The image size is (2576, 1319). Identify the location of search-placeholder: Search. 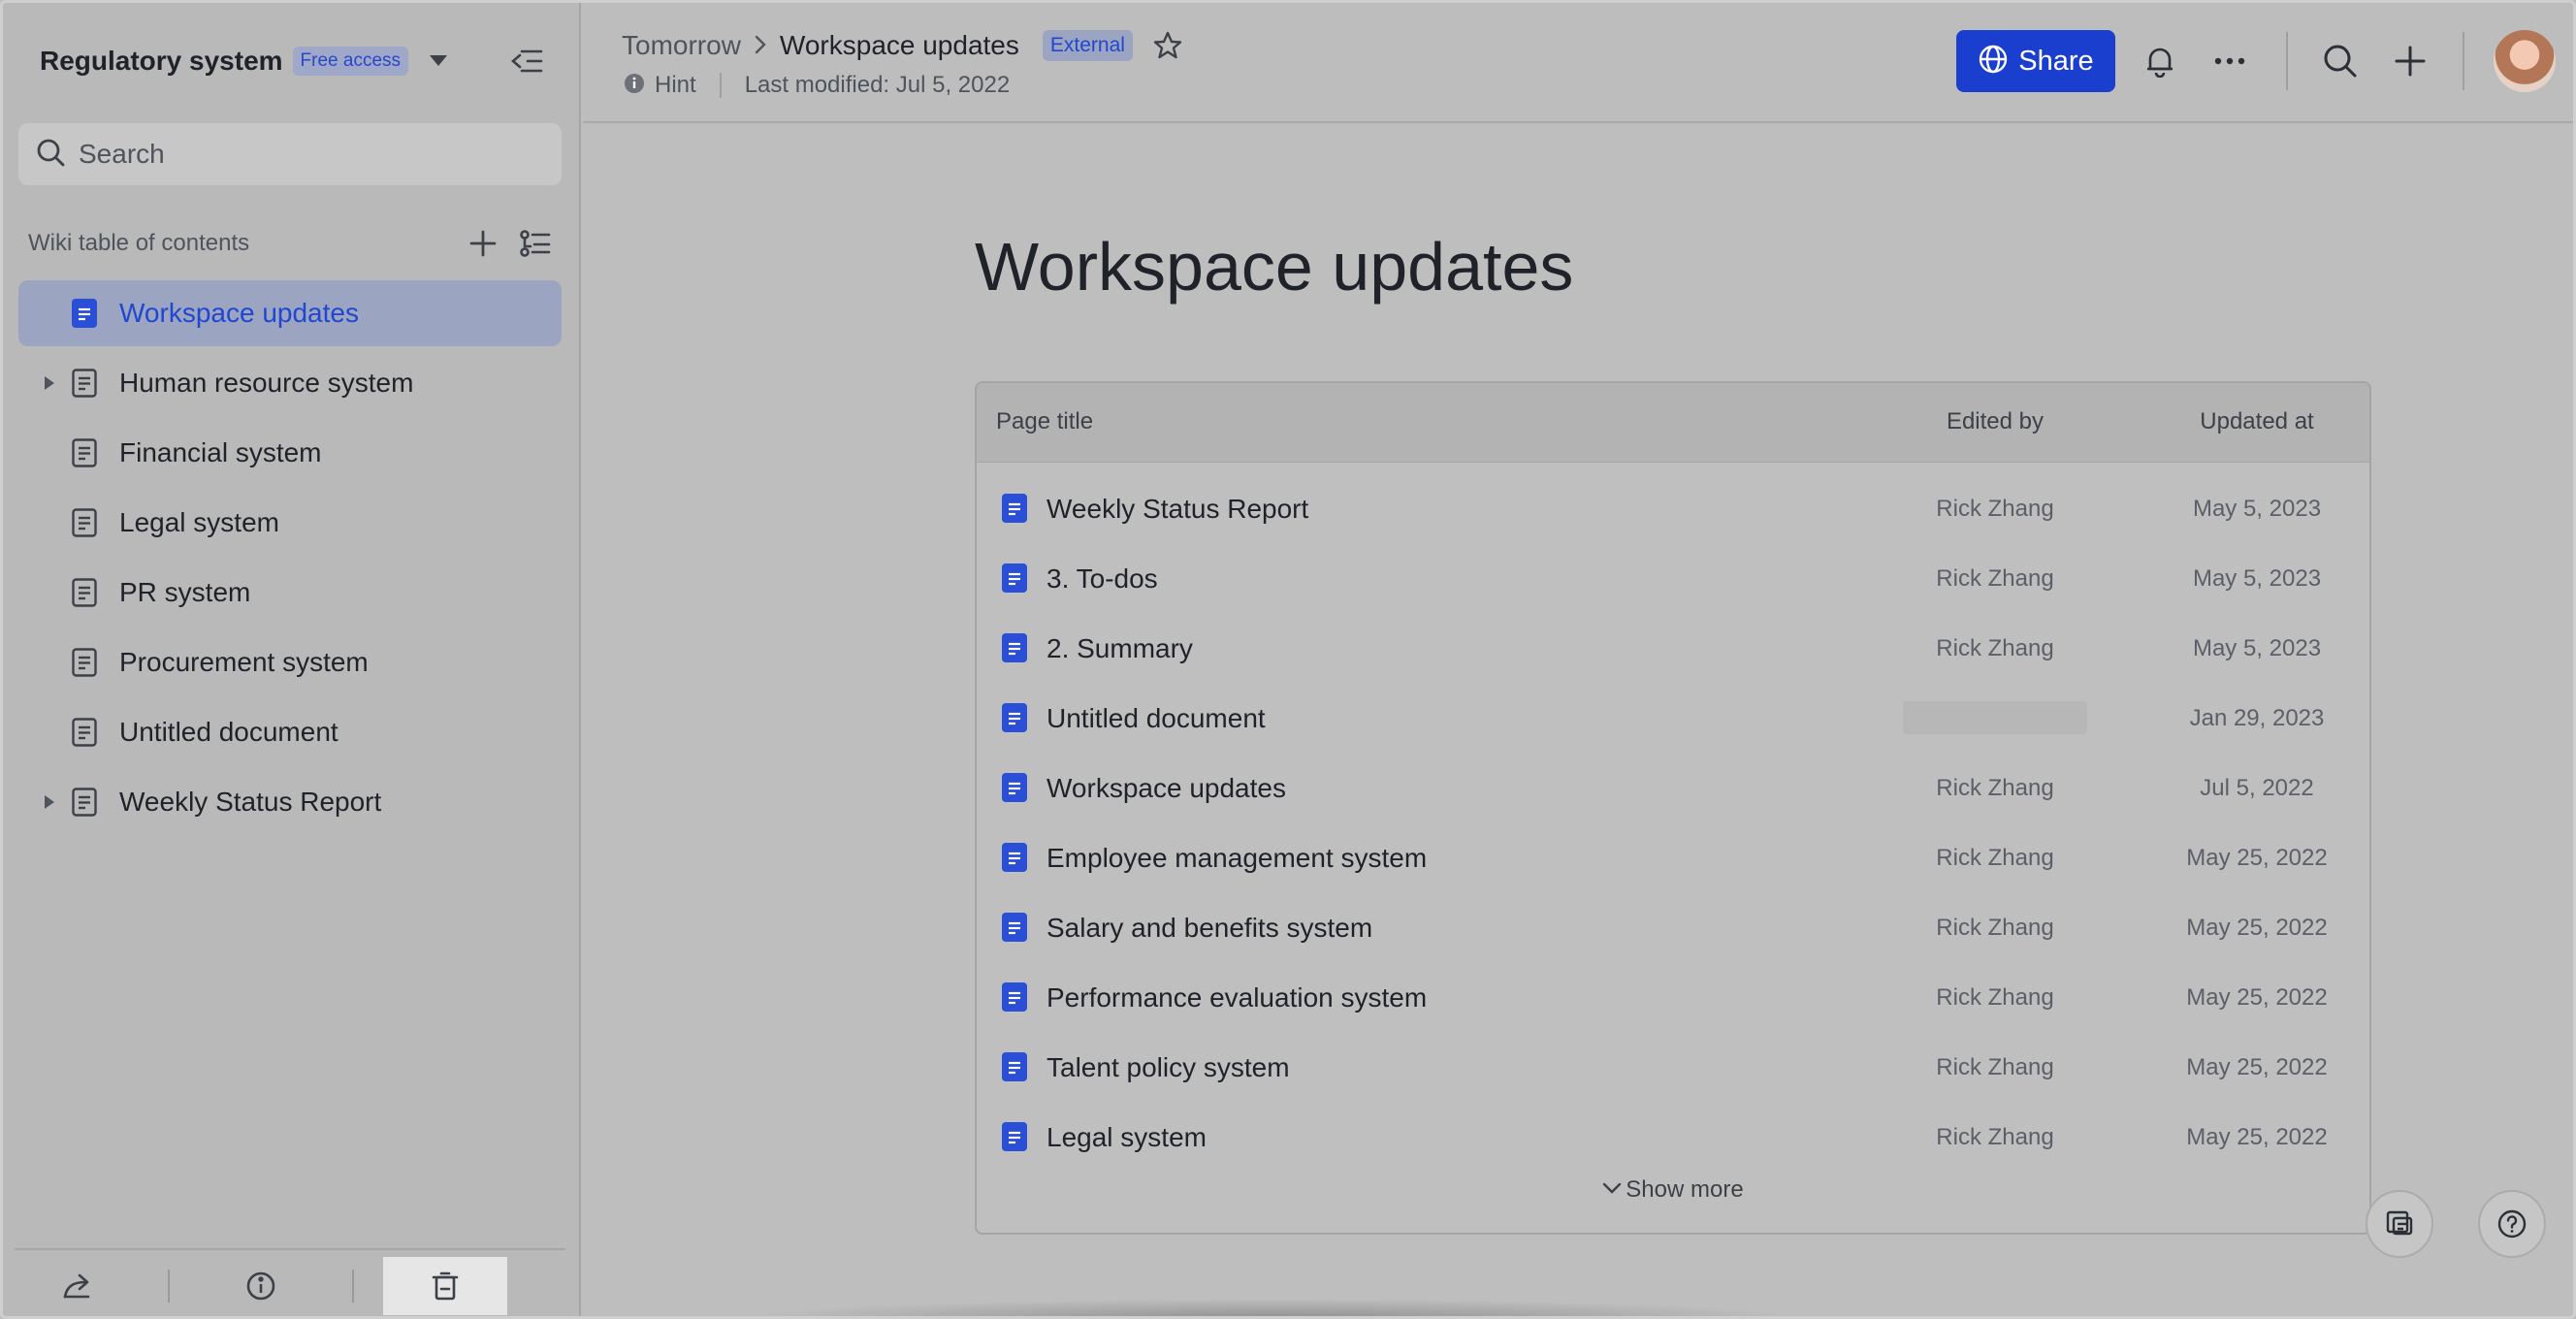
(122, 154).